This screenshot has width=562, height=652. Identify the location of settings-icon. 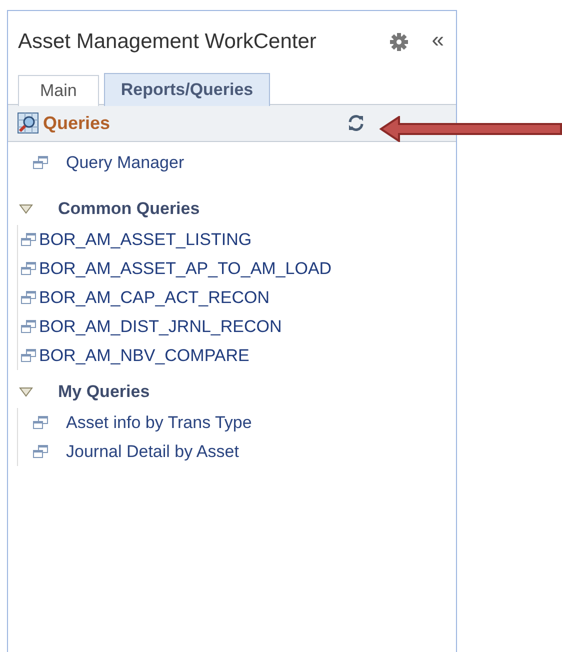
(399, 42).